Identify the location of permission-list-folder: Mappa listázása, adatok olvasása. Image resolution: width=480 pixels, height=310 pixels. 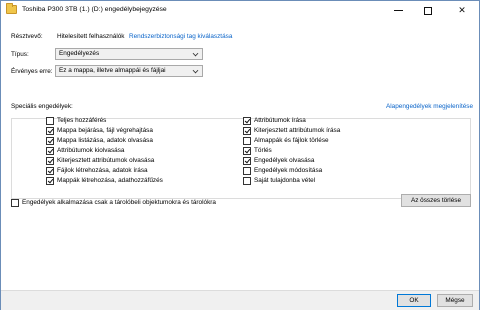
(99, 140).